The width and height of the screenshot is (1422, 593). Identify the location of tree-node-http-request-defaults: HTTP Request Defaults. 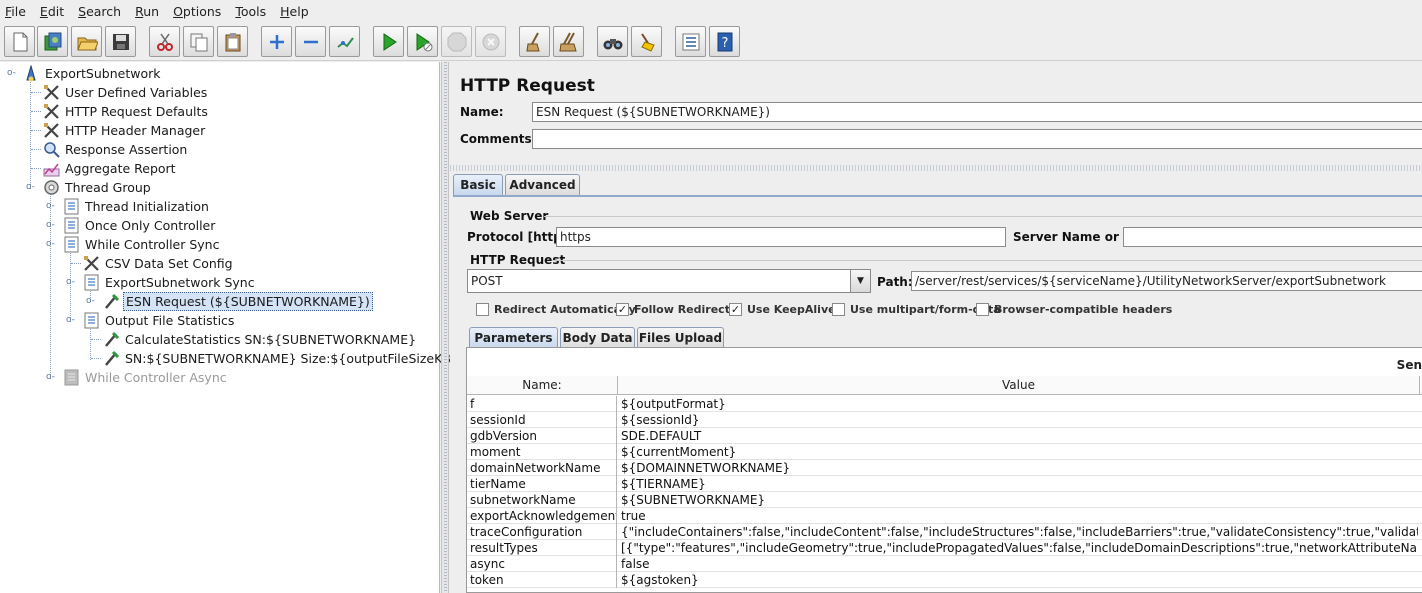
(126, 111).